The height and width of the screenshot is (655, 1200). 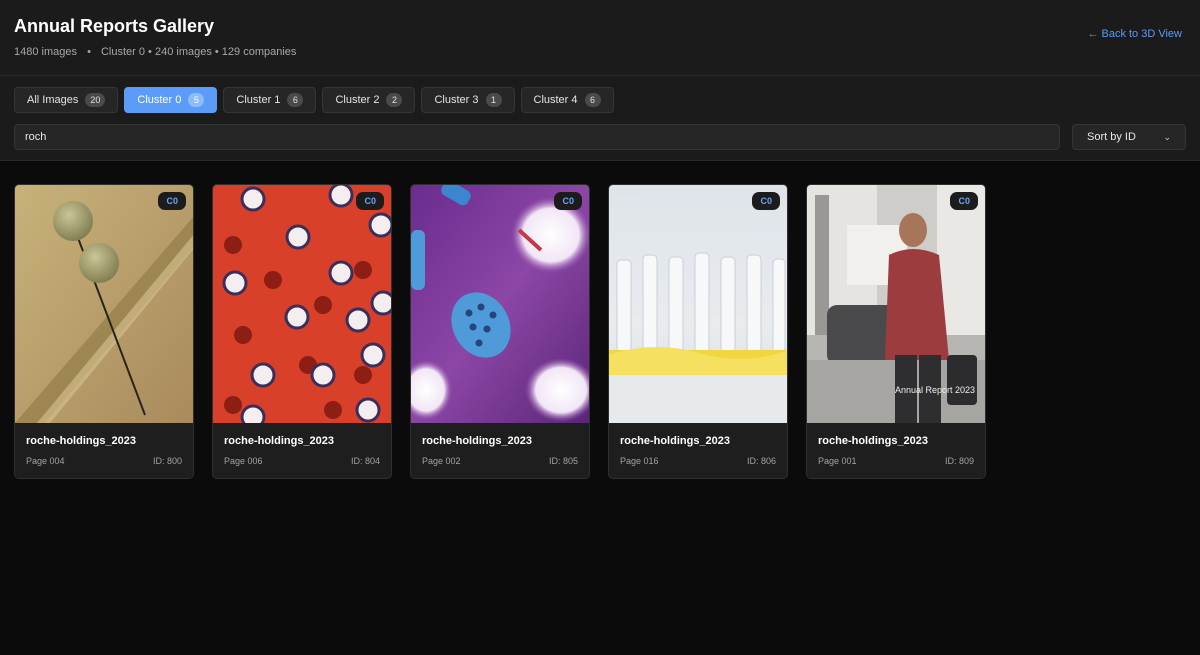 I want to click on cover-image-vials, so click(x=302, y=304).